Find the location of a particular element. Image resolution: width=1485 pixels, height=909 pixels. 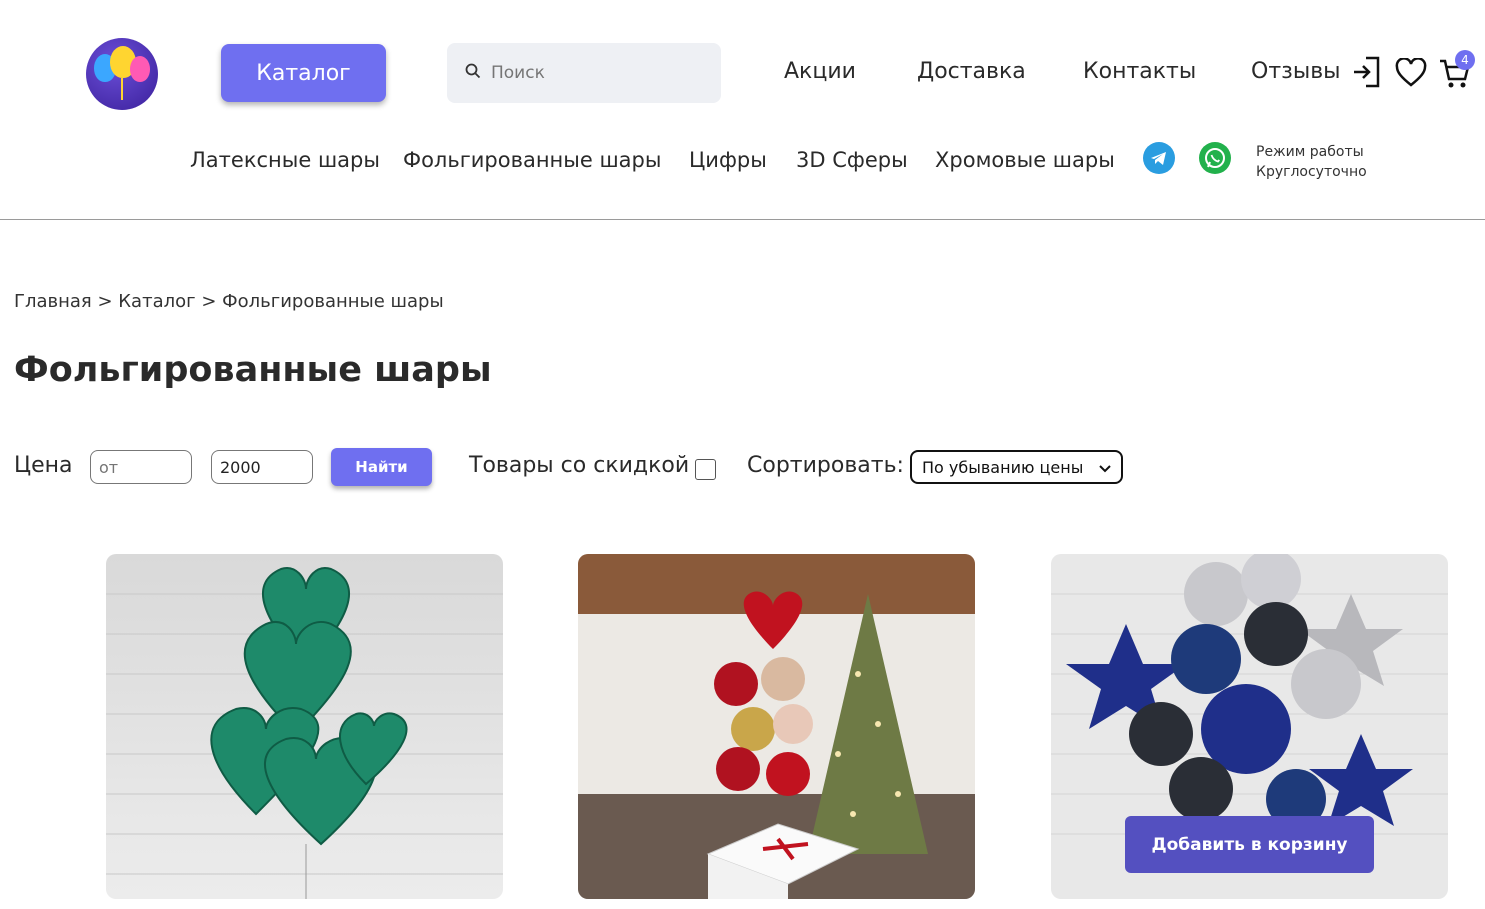

breadcrumb-current: Фольгированные шары is located at coordinates (333, 301).